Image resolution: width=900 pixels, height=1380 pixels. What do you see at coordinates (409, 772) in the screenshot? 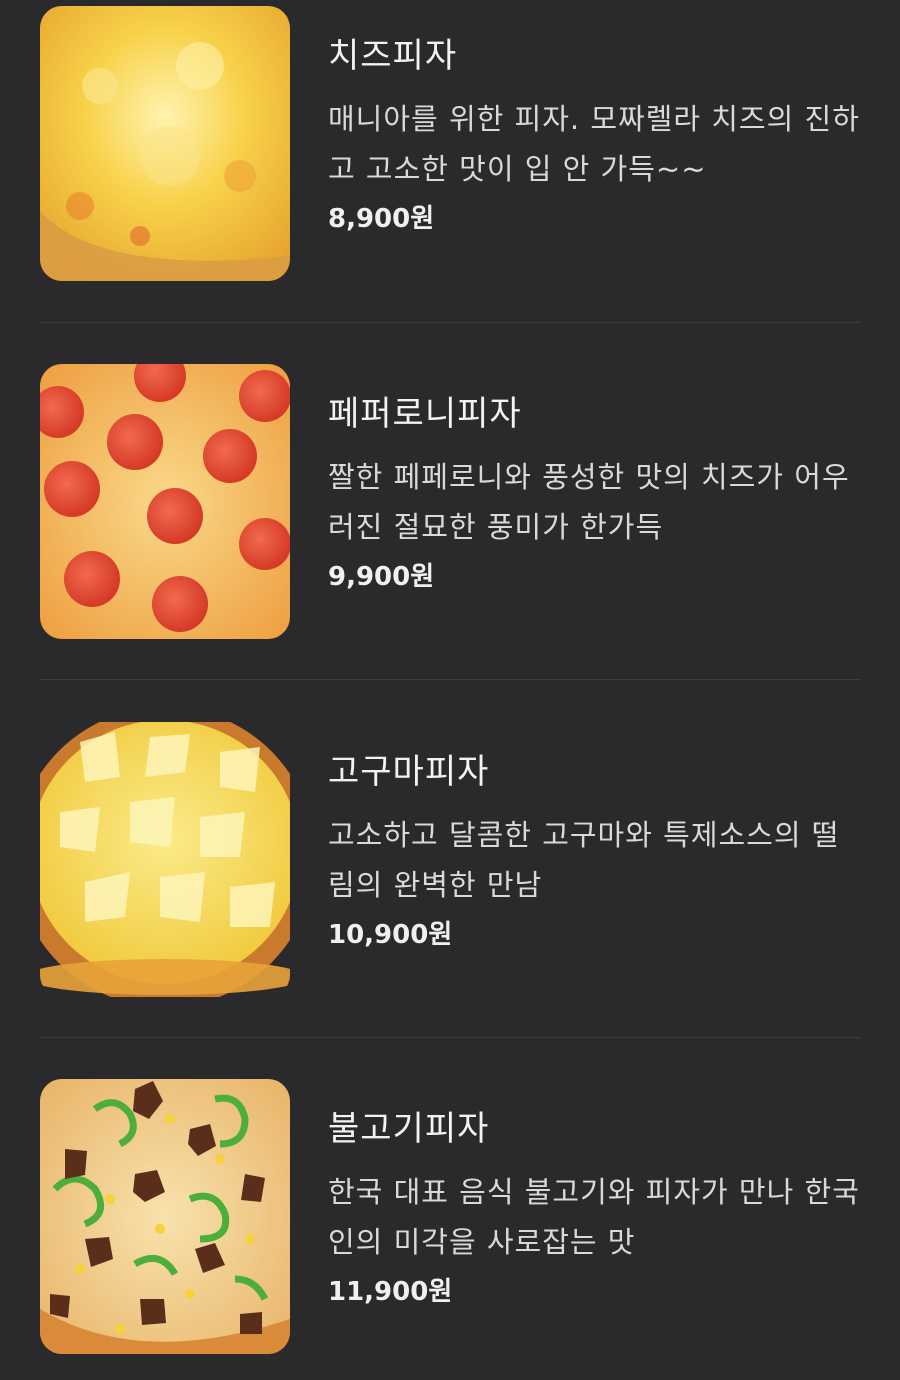
I see `menu-item-name: 고구마피자` at bounding box center [409, 772].